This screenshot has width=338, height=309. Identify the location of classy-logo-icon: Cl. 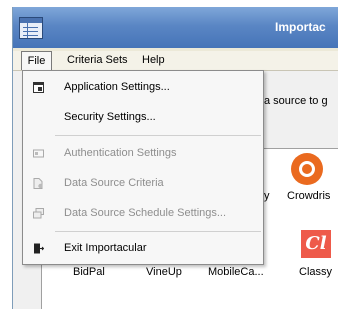
(316, 244).